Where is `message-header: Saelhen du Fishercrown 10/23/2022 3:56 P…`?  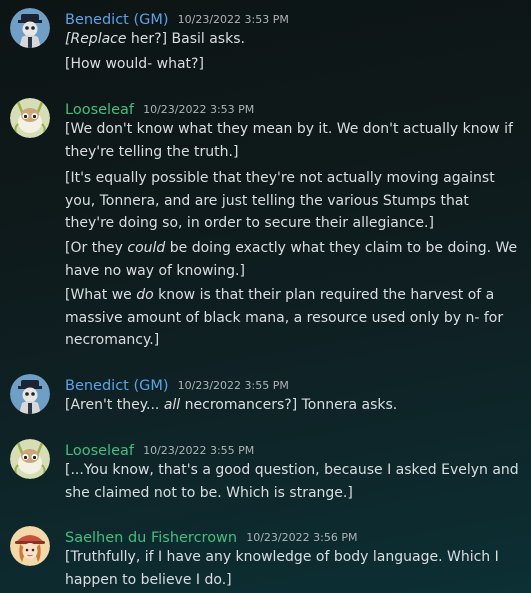 message-header: Saelhen du Fishercrown 10/23/2022 3:56 P… is located at coordinates (211, 537).